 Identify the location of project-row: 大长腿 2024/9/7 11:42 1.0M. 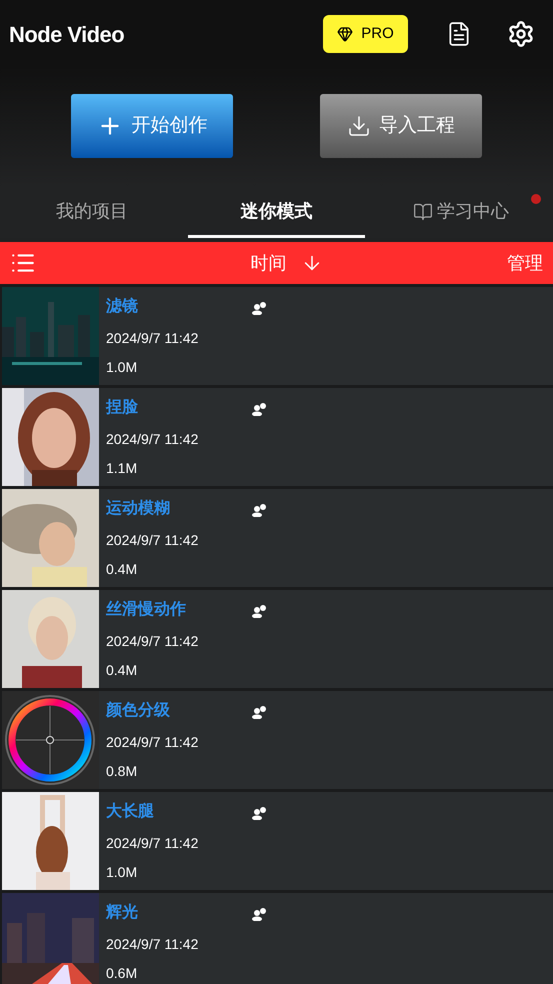
(277, 841).